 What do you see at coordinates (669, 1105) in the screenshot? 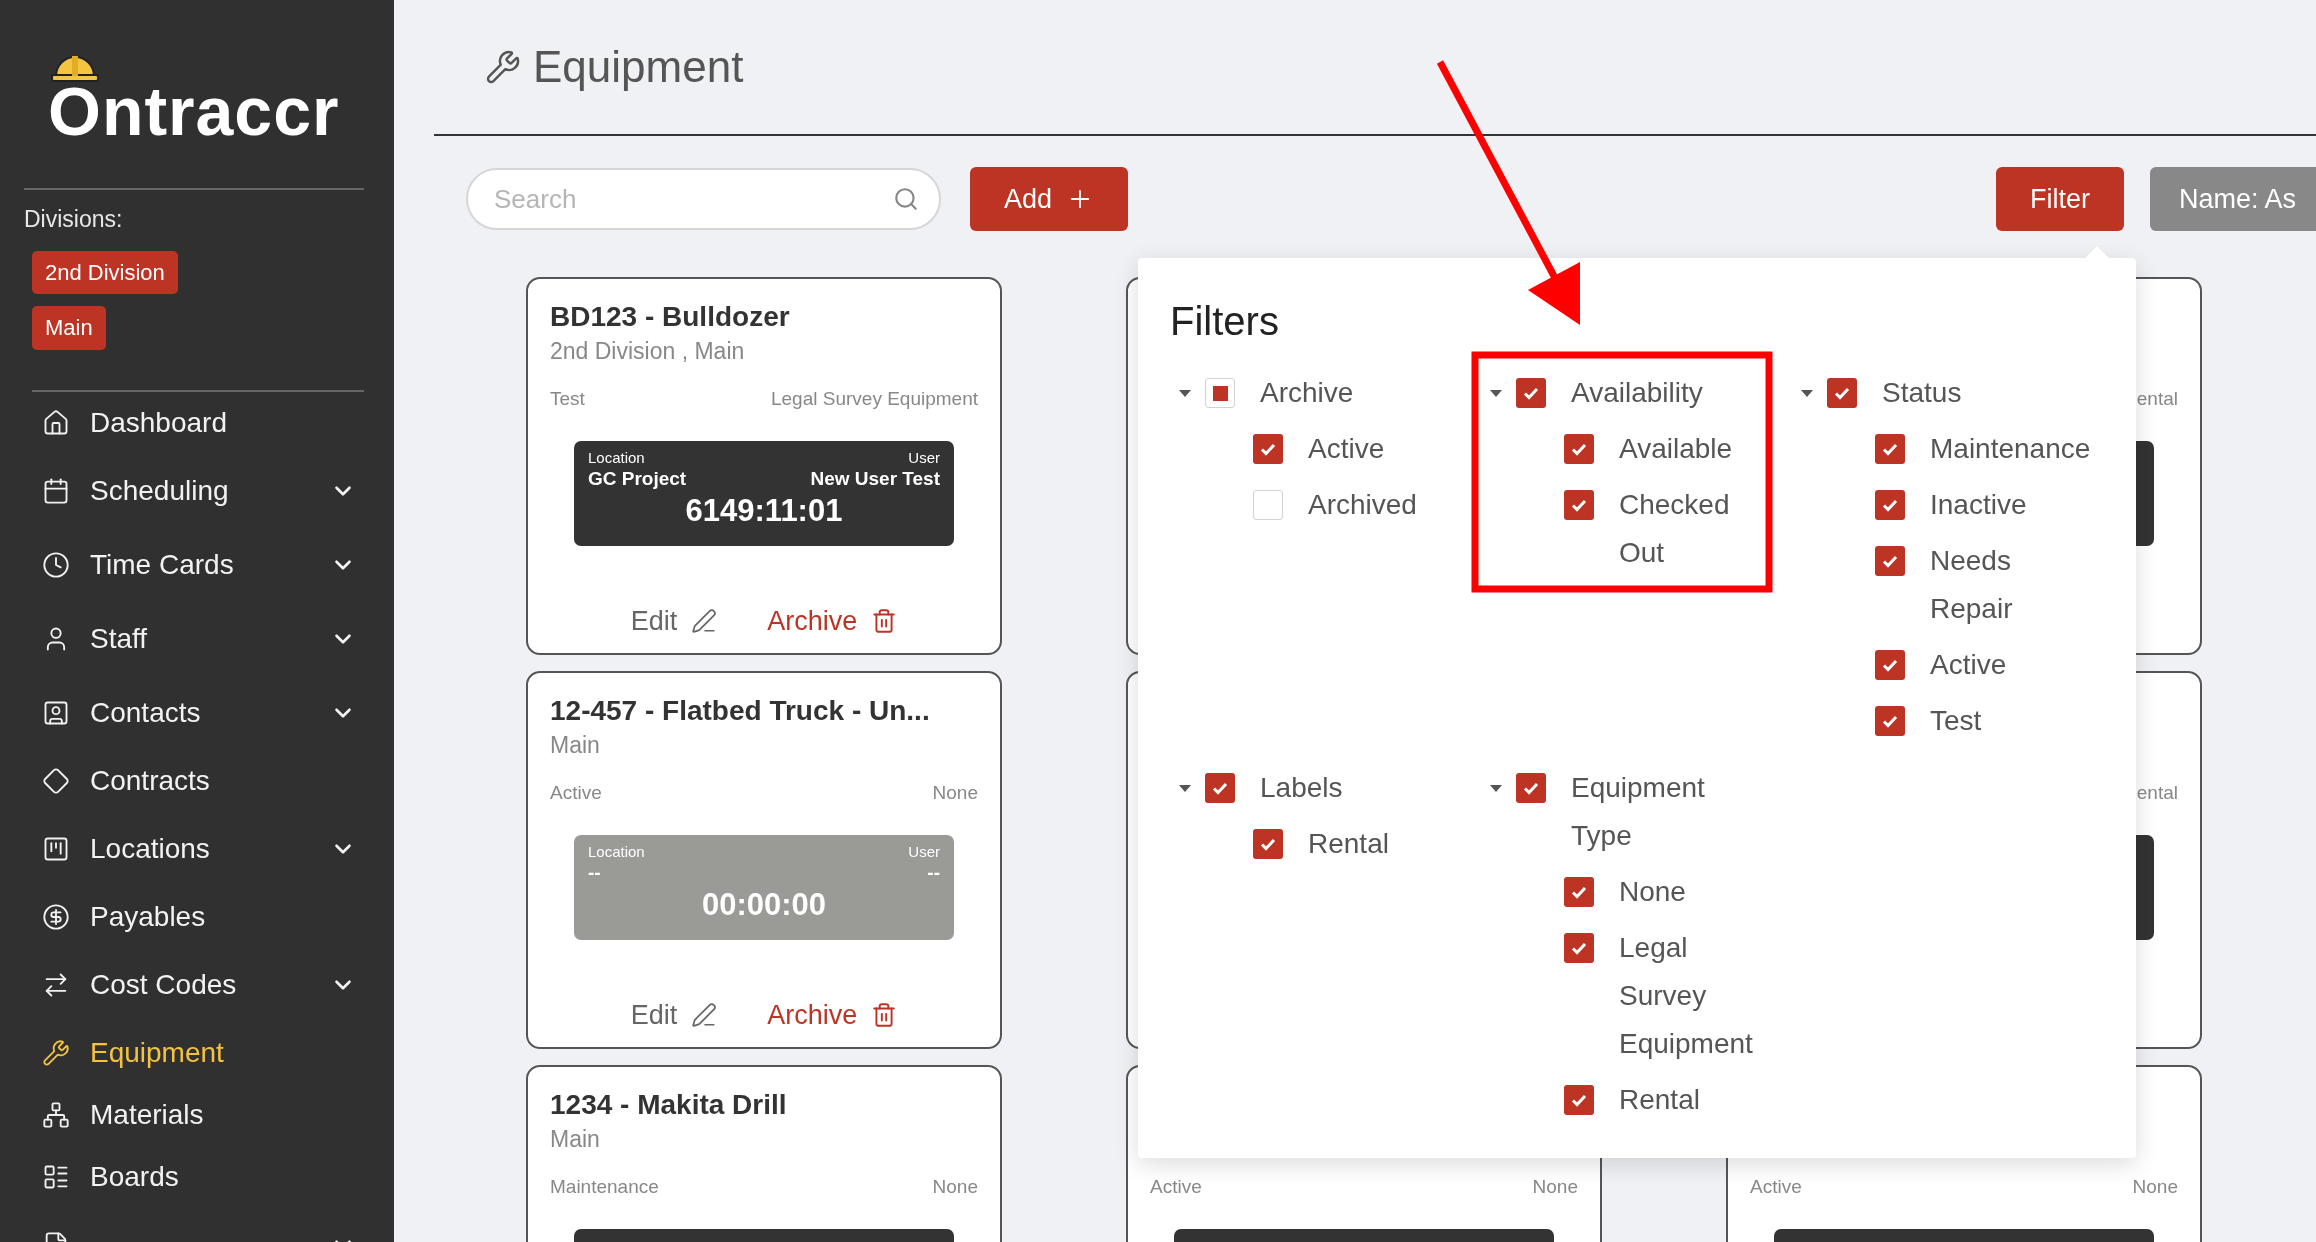
I see `card-title: 1234 - Makita Drill` at bounding box center [669, 1105].